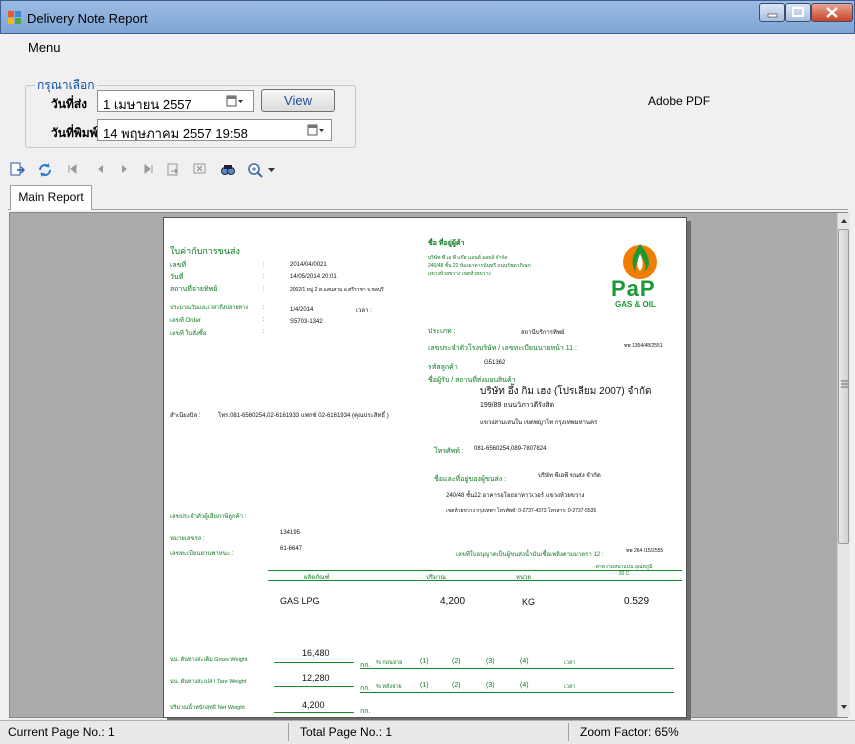  I want to click on app-icon, so click(14, 17).